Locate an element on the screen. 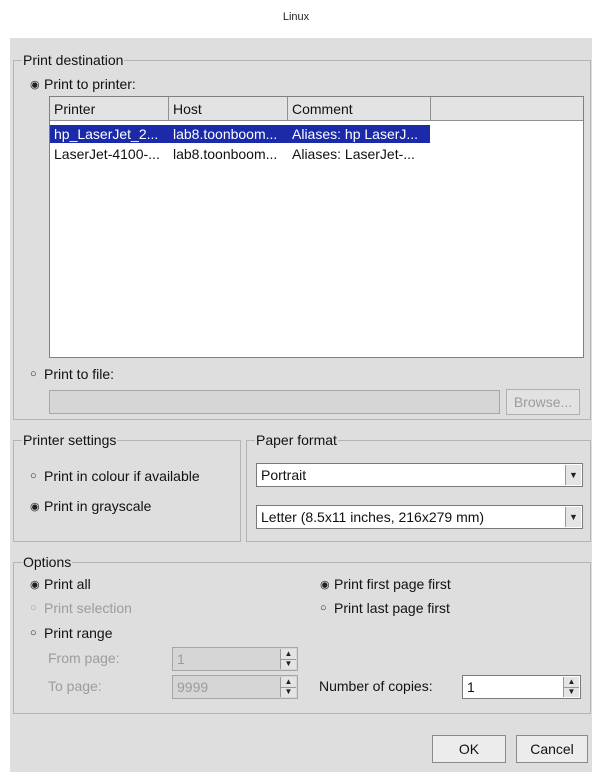 The height and width of the screenshot is (772, 592). orientation-select: Portrait ▼ is located at coordinates (419, 475).